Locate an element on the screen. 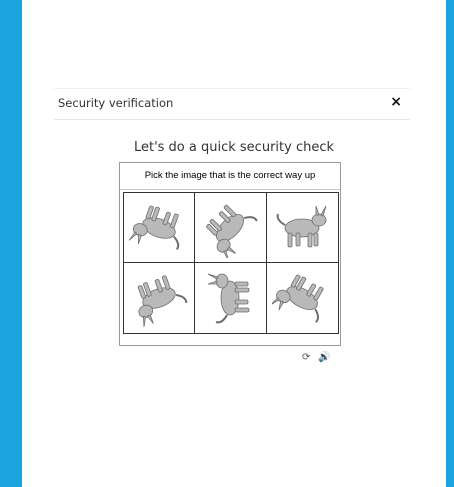 Image resolution: width=454 pixels, height=487 pixels. audio-icon: 🔊 is located at coordinates (324, 357).